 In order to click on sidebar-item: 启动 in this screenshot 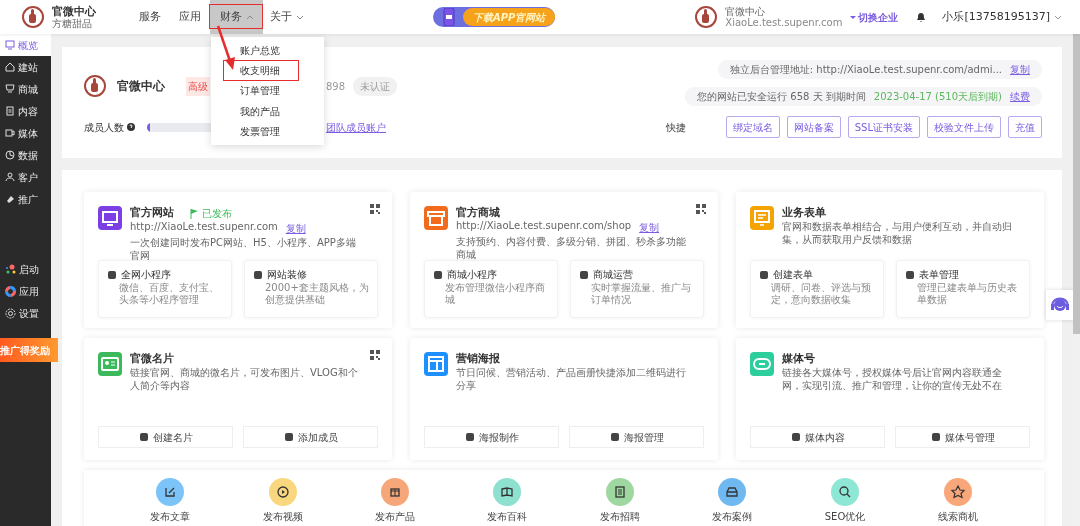, I will do `click(25, 269)`.